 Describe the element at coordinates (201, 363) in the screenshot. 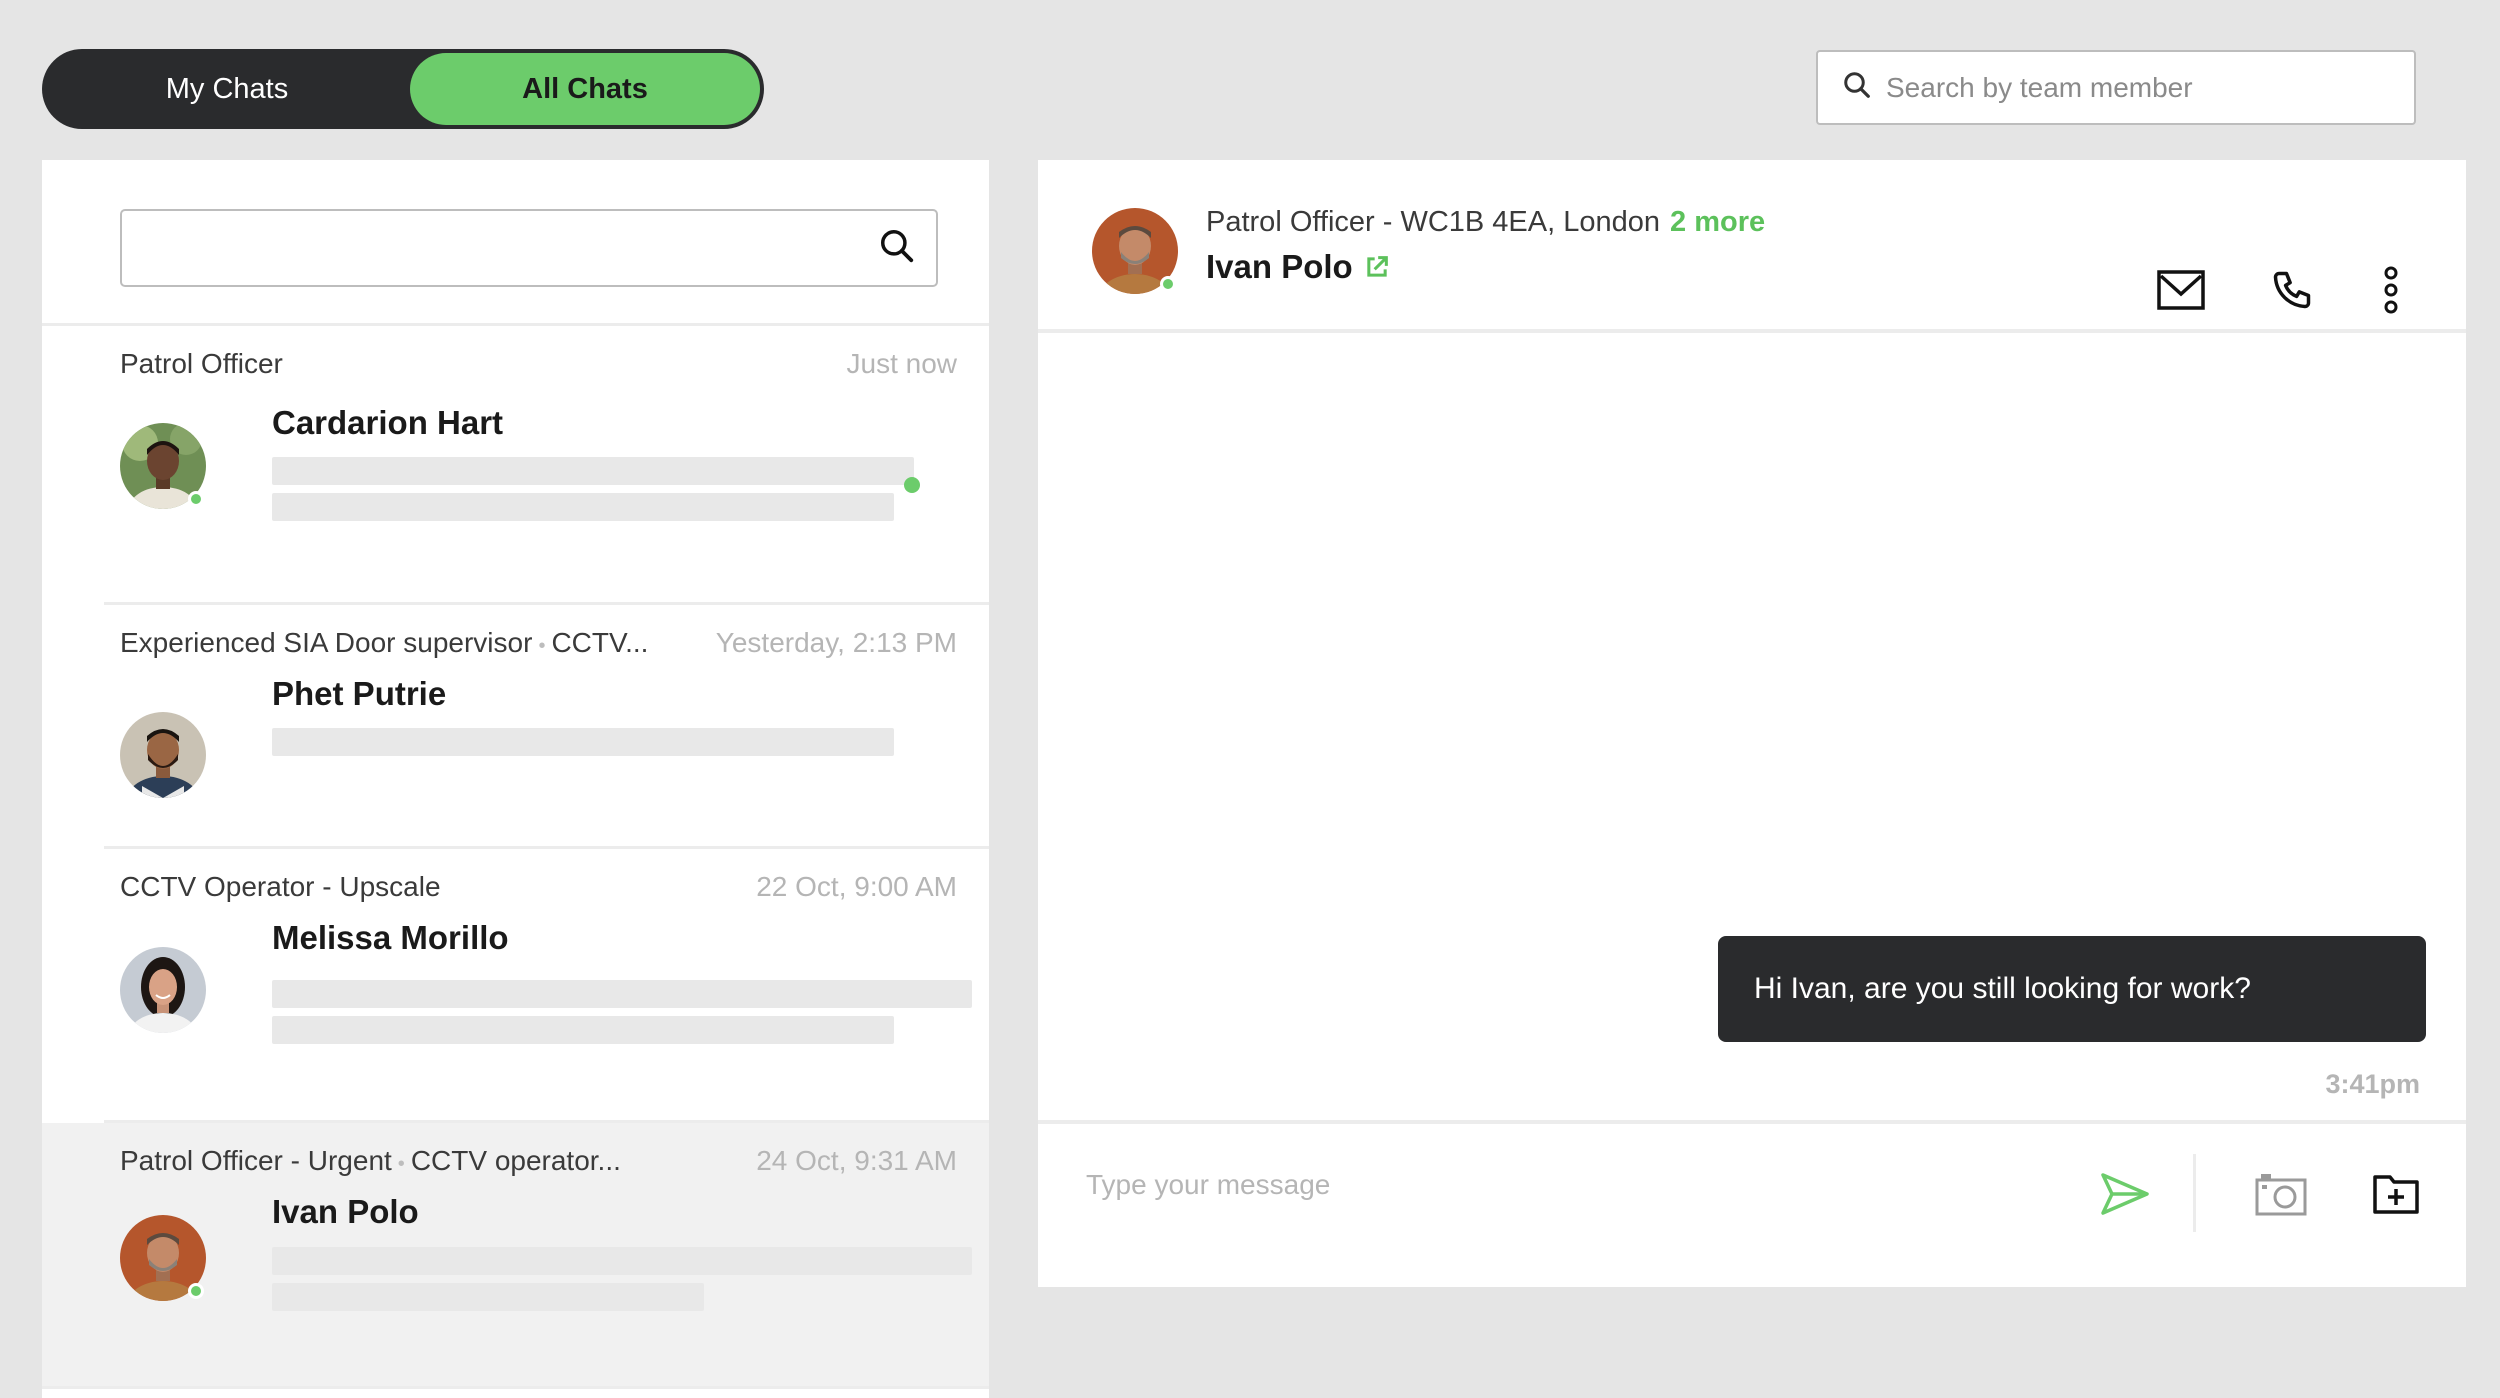

I see `chat-role: Patrol Officer` at that location.